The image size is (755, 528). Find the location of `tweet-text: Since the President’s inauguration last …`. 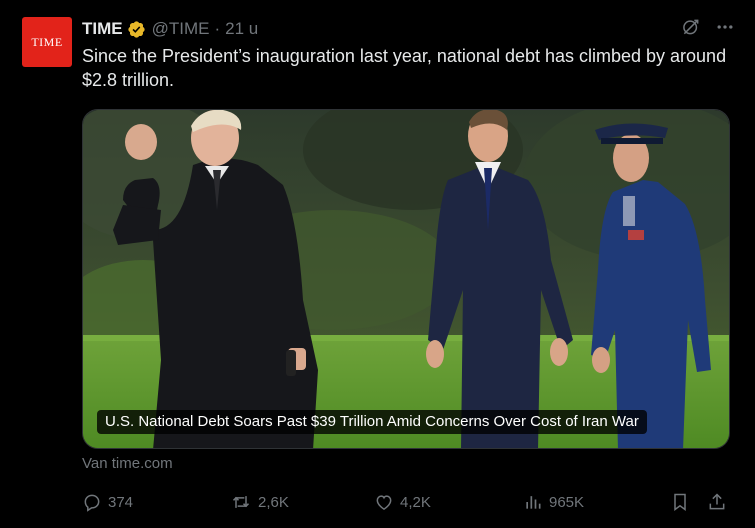

tweet-text: Since the President’s inauguration last … is located at coordinates (404, 68).